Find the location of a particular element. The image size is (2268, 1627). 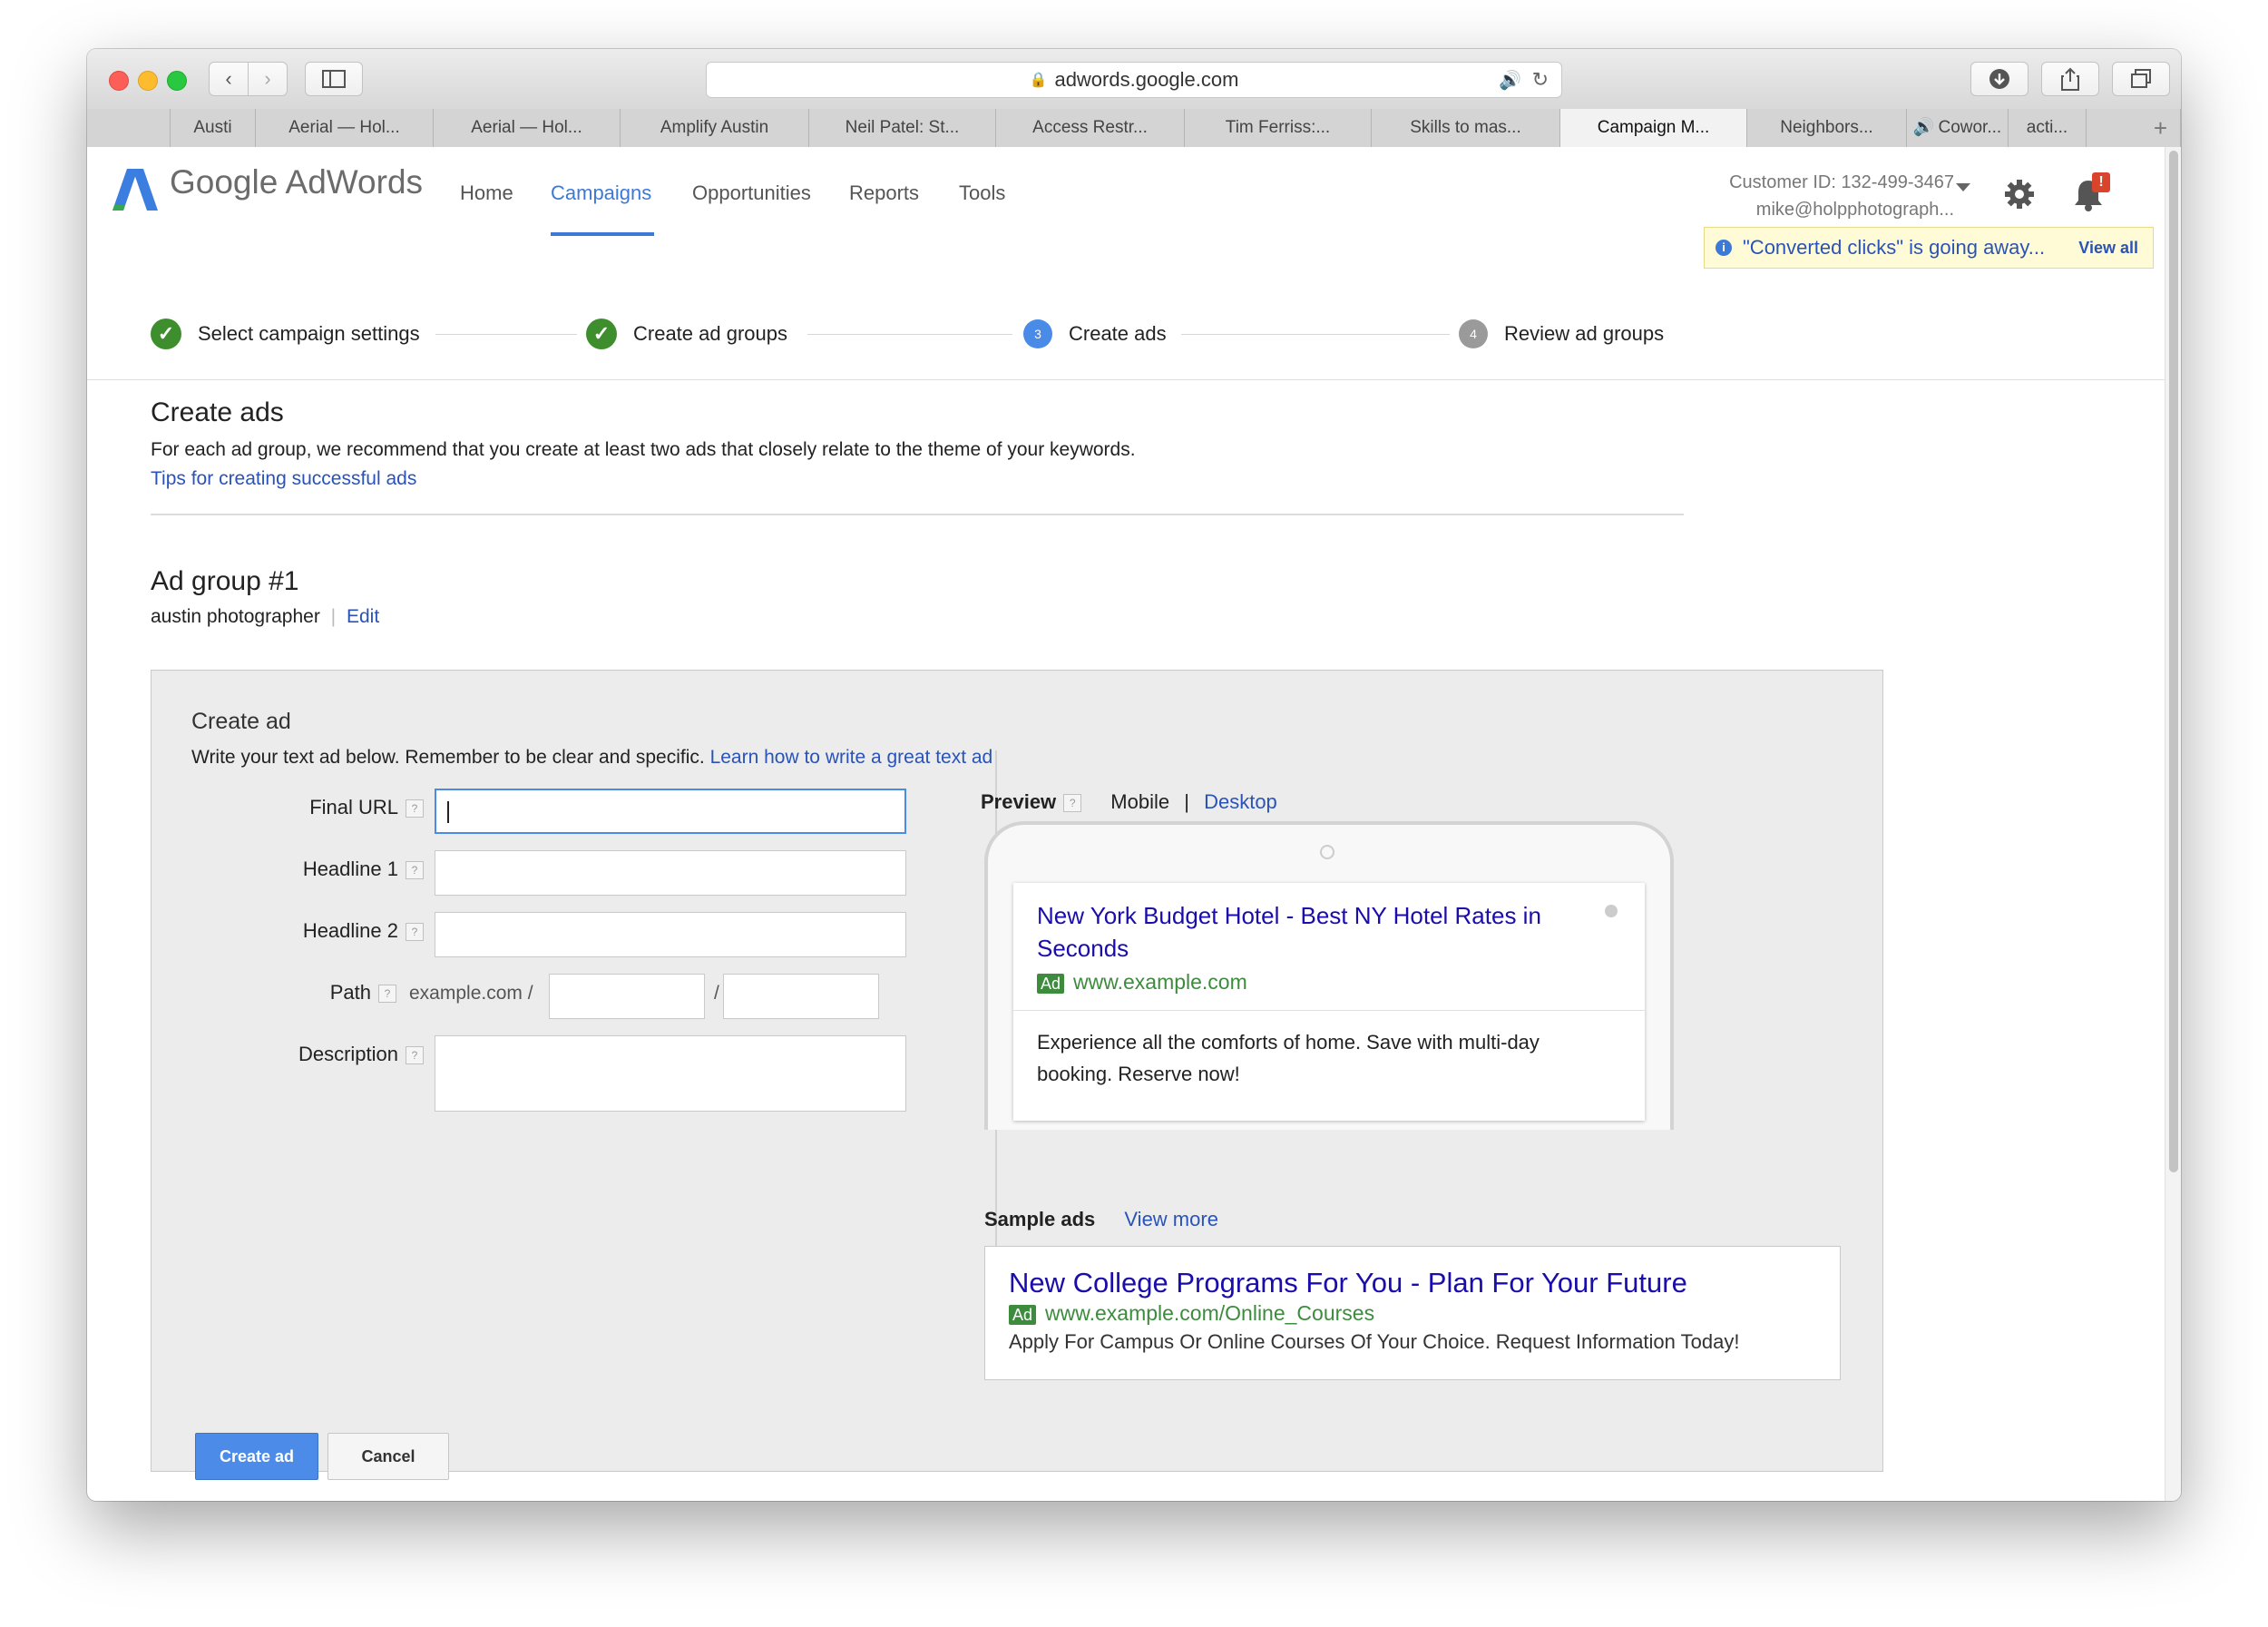

path2-input is located at coordinates (801, 996).